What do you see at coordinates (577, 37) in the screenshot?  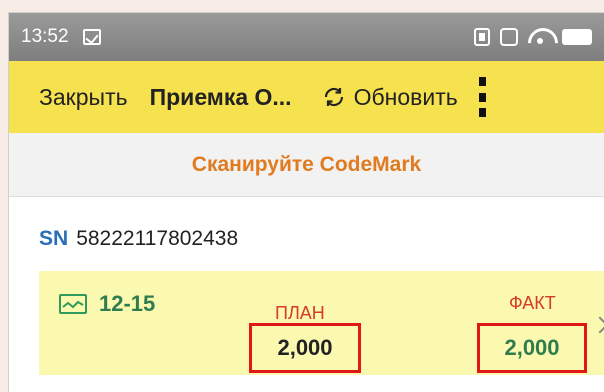 I see `battery-icon` at bounding box center [577, 37].